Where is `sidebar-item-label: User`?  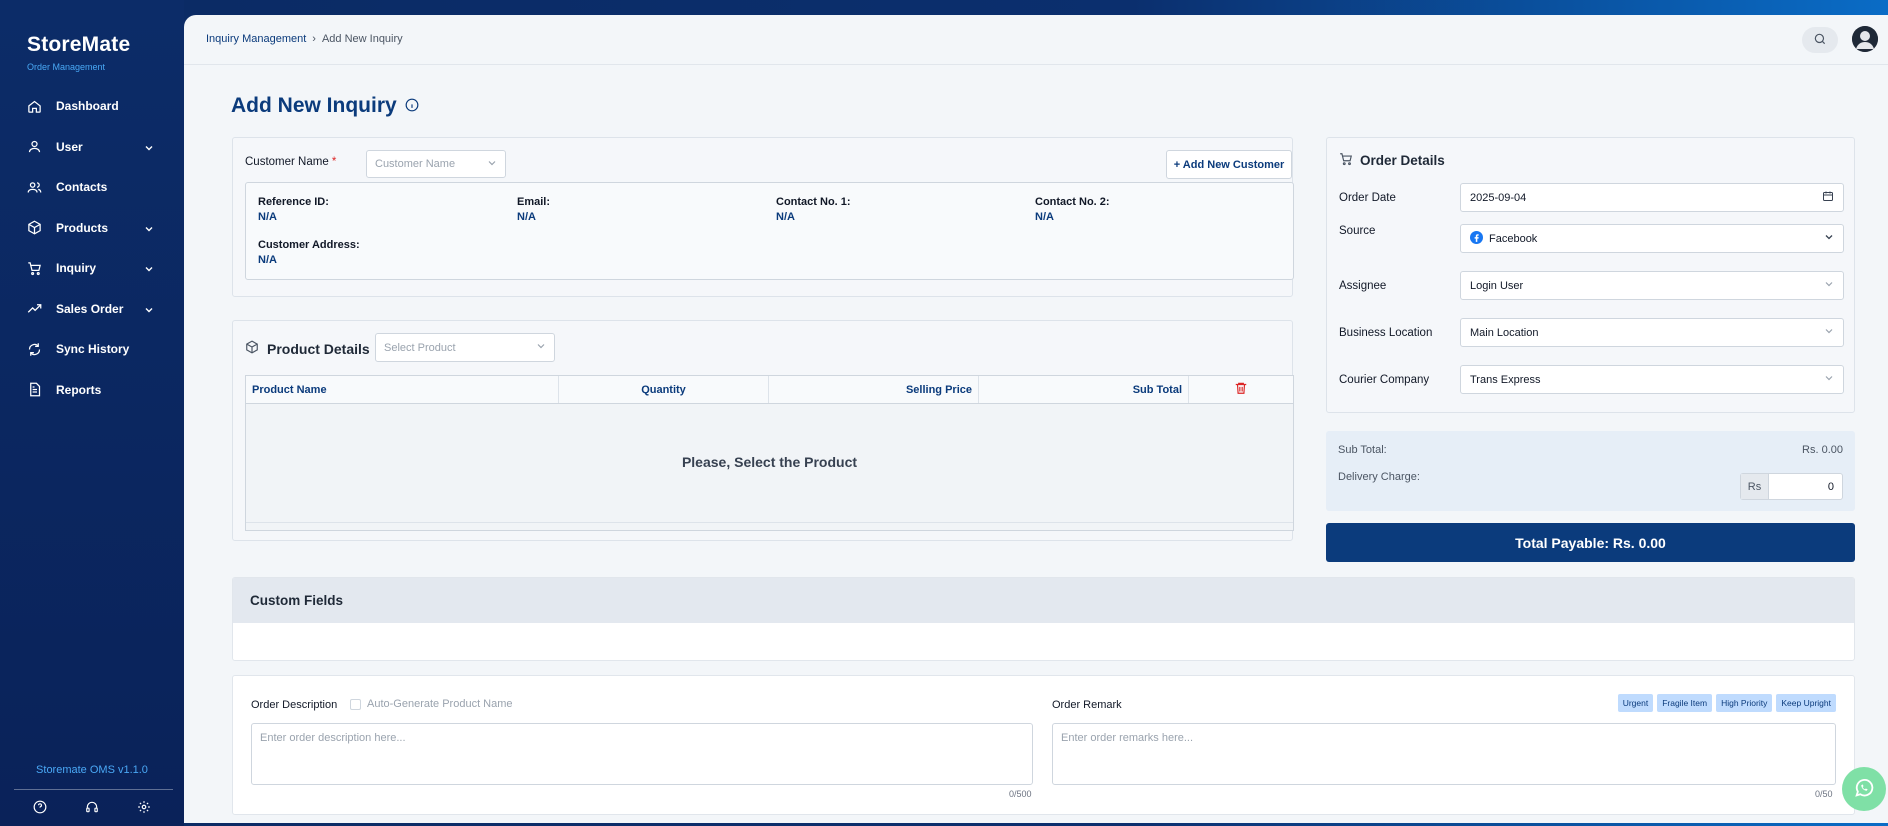 sidebar-item-label: User is located at coordinates (69, 146).